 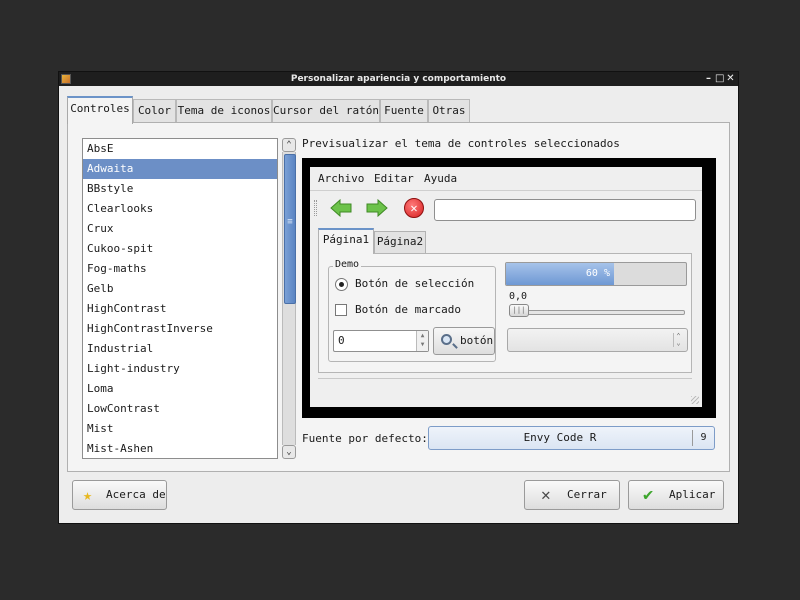 What do you see at coordinates (154, 111) in the screenshot?
I see `tab-color: Color` at bounding box center [154, 111].